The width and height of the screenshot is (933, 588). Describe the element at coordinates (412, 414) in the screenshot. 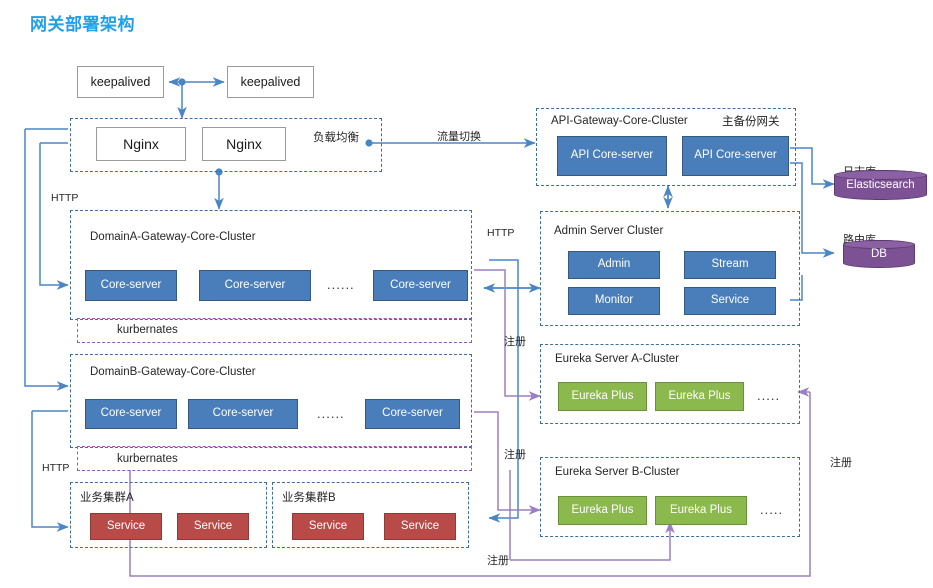

I see `domain-b-core-server-3: Core-server` at that location.